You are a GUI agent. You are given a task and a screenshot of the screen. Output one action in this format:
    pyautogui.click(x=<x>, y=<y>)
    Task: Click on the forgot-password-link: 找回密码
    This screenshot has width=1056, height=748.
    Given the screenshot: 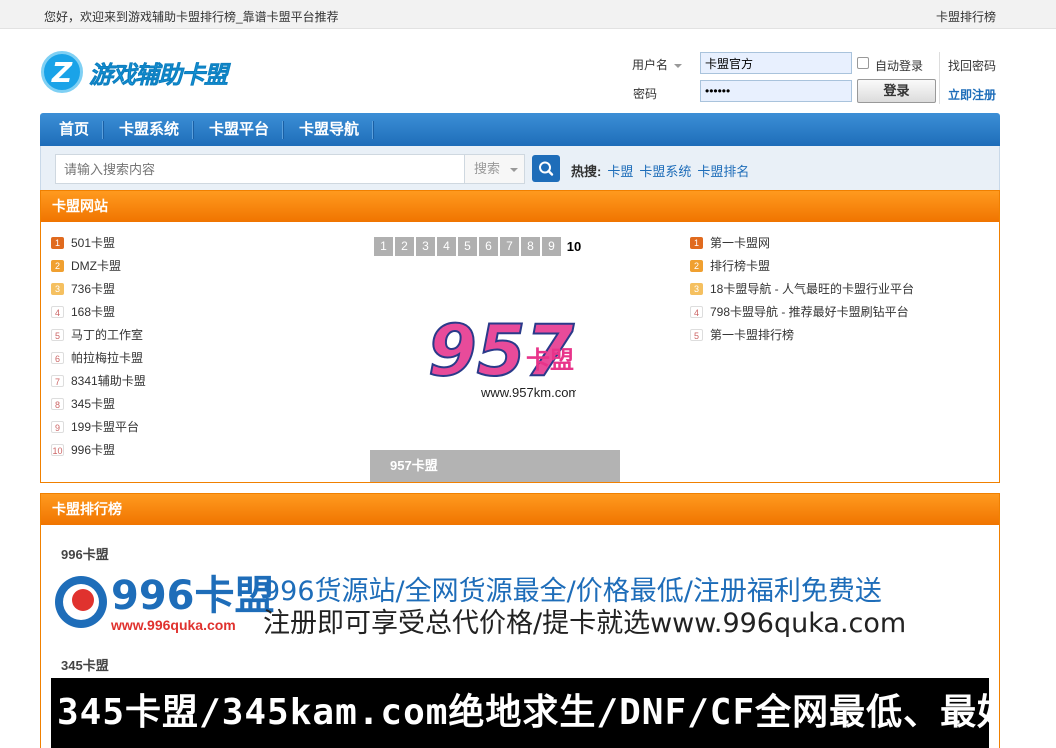 What is the action you would take?
    pyautogui.click(x=972, y=65)
    